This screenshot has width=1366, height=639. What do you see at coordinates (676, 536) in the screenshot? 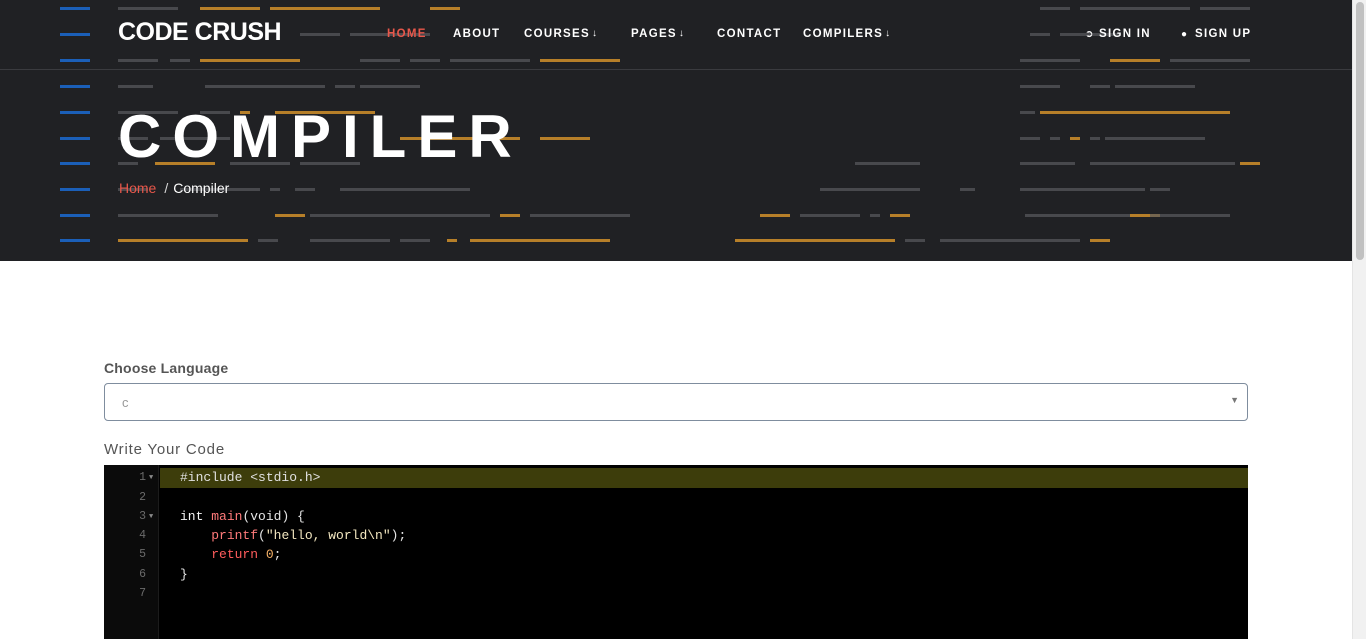
I see `editor-line: 4 printf("hello, world\n");` at bounding box center [676, 536].